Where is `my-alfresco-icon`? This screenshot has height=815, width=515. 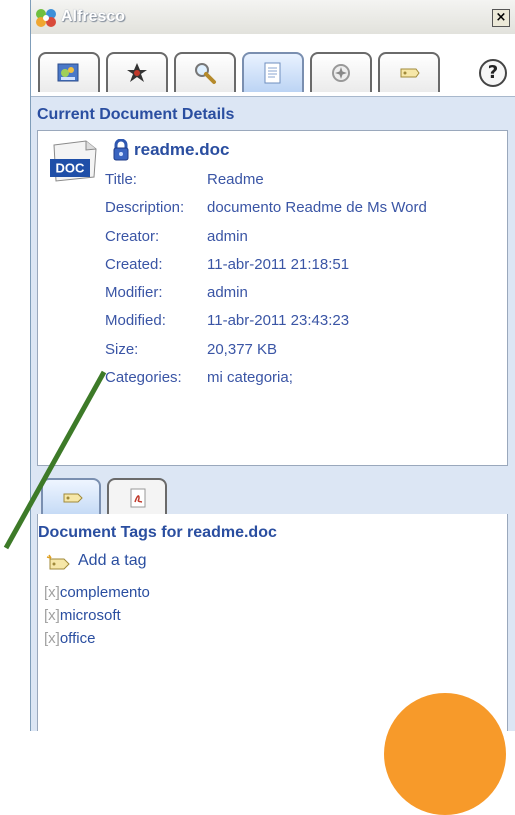 my-alfresco-icon is located at coordinates (68, 72).